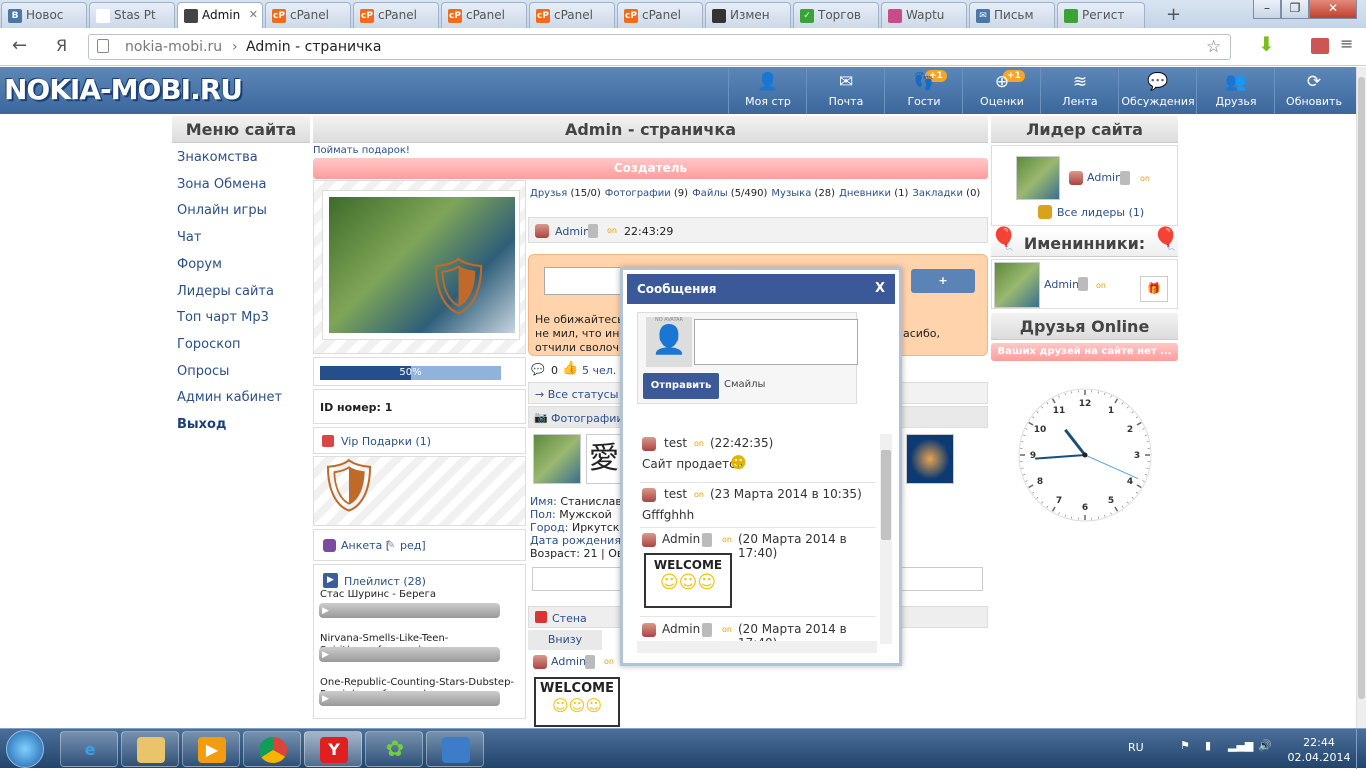  What do you see at coordinates (1313, 90) in the screenshot?
I see `nav-refresh: ⟳Обновить` at bounding box center [1313, 90].